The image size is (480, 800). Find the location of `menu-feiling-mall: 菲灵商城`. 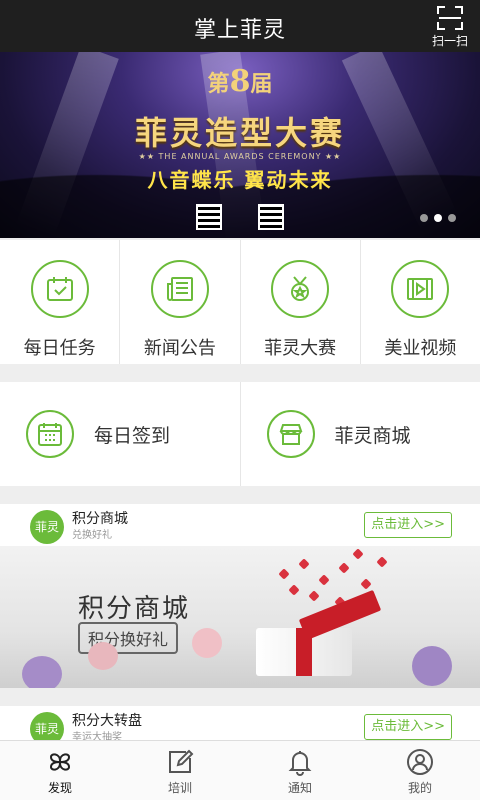

menu-feiling-mall: 菲灵商城 is located at coordinates (360, 434).